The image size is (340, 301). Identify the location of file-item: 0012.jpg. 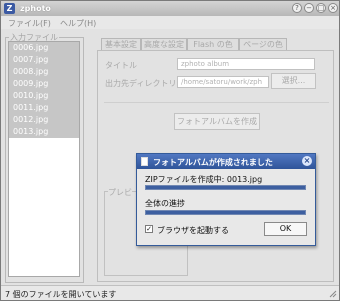
(44, 120).